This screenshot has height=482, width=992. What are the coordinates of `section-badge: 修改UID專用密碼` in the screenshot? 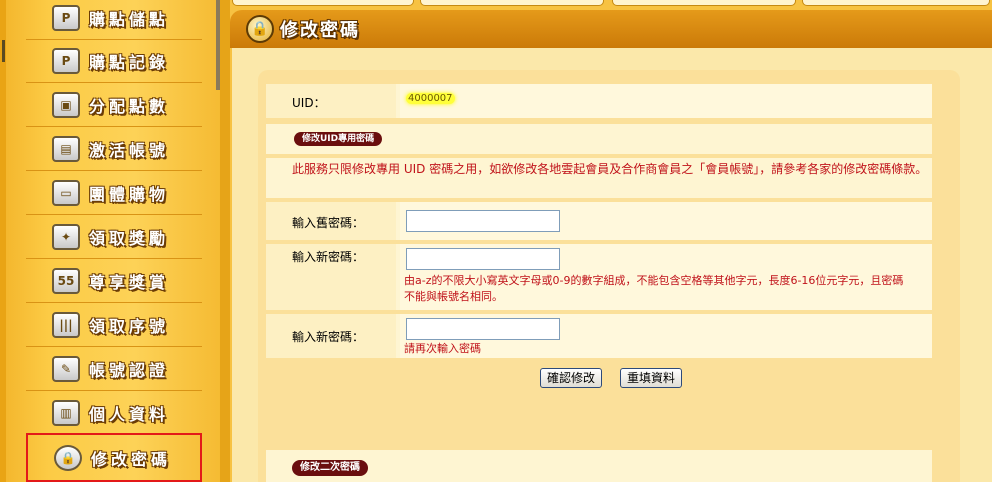 It's located at (338, 139).